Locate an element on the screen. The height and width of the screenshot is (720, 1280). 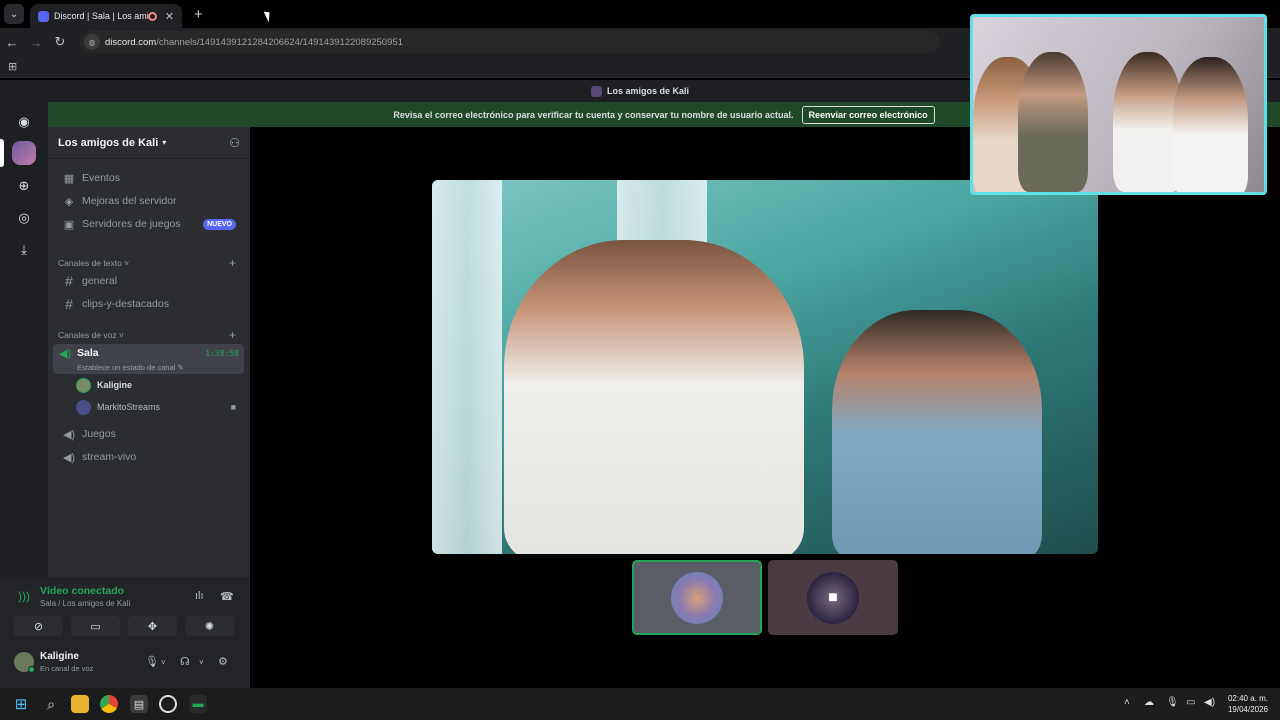
text-channels-category: Canales de texto ˅ + is located at coordinates (149, 263).